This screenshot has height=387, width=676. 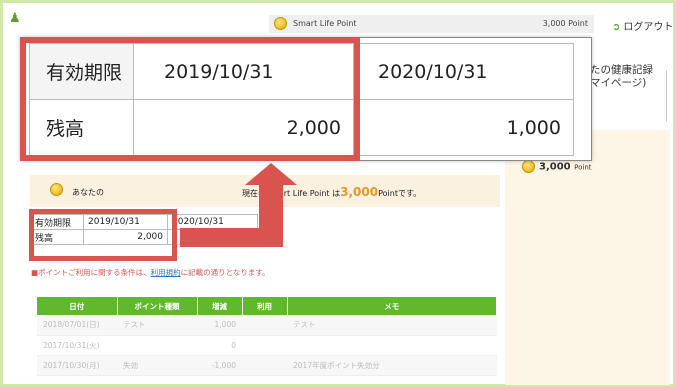 What do you see at coordinates (431, 24) in the screenshot?
I see `smart-life-point-bar: Smart Life Point 3,000 Point` at bounding box center [431, 24].